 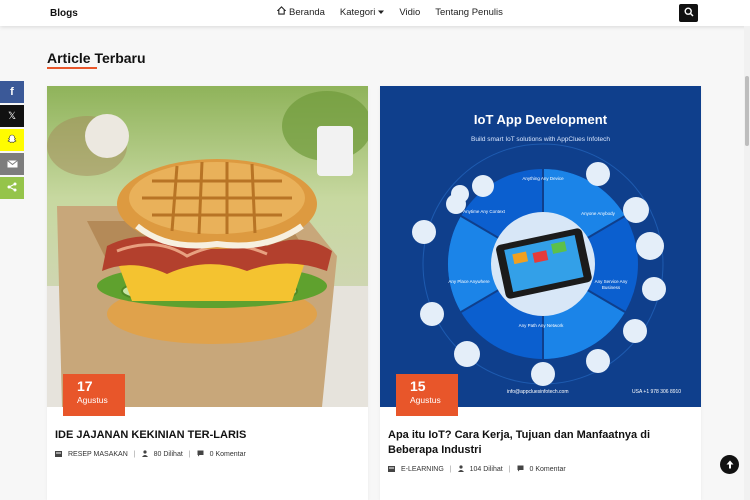 I want to click on nav-label: Tentang Penulis, so click(x=469, y=12).